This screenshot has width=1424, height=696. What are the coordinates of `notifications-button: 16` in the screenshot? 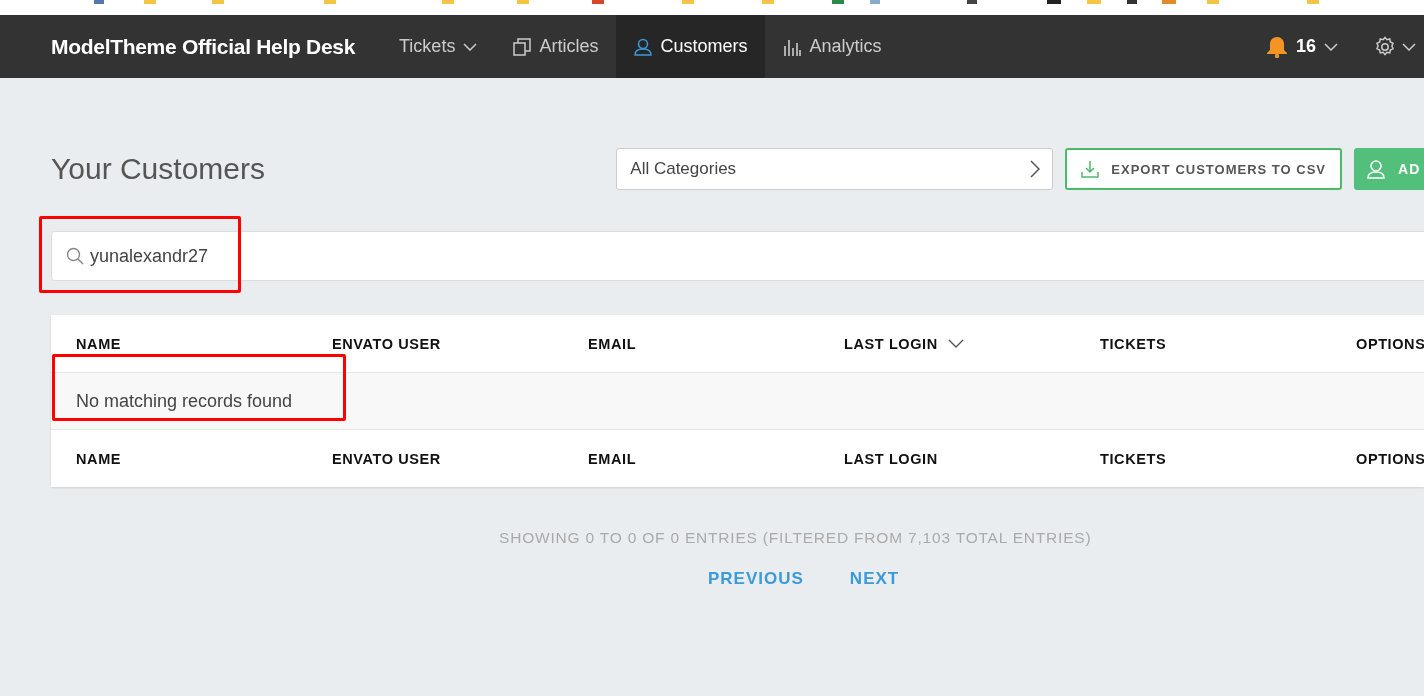 It's located at (1301, 46).